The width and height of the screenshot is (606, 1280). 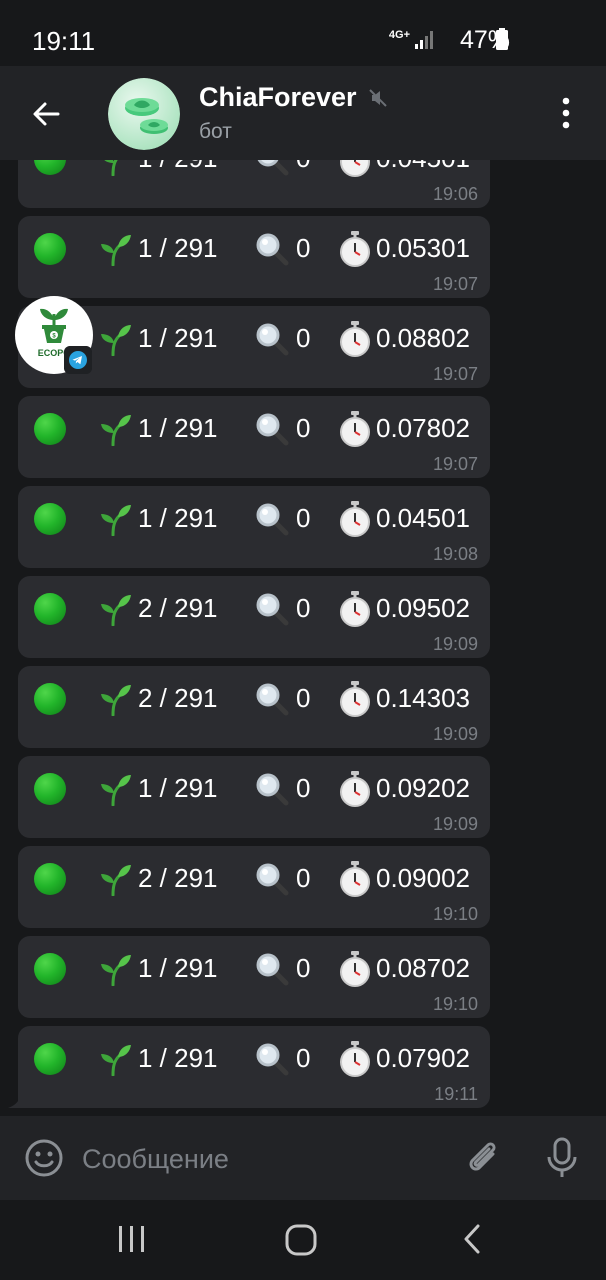 I want to click on elapsed-value: 0.14303, so click(x=423, y=698).